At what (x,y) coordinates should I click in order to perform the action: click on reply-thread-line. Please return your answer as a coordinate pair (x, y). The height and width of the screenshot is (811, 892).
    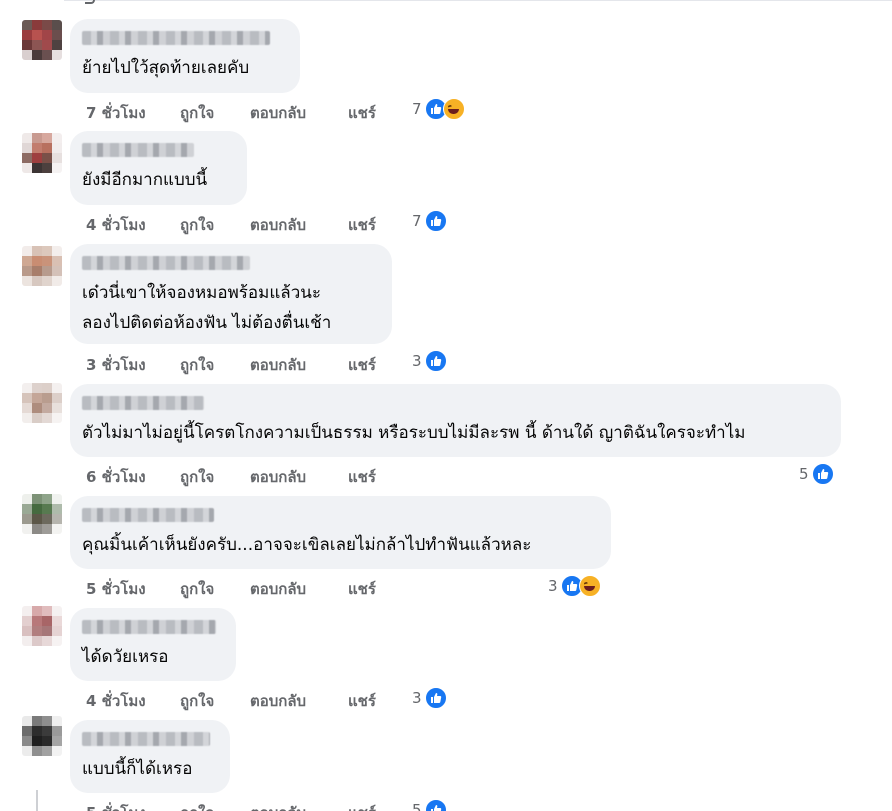
    Looking at the image, I should click on (37, 800).